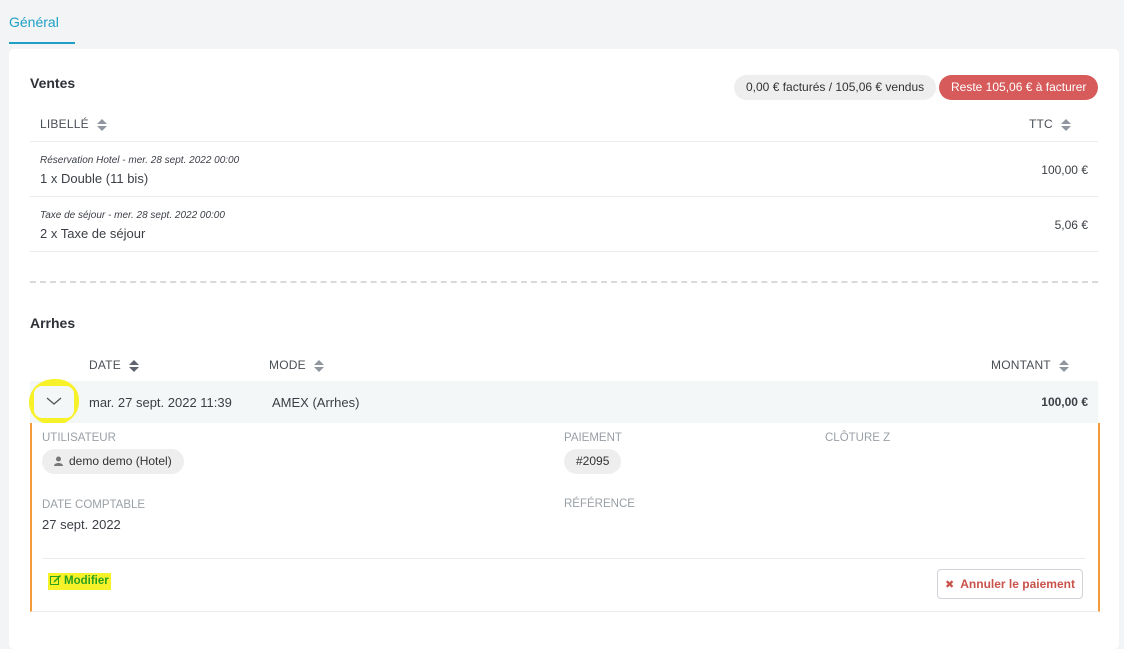 The width and height of the screenshot is (1124, 649). I want to click on column-header-mode: MODE, so click(296, 365).